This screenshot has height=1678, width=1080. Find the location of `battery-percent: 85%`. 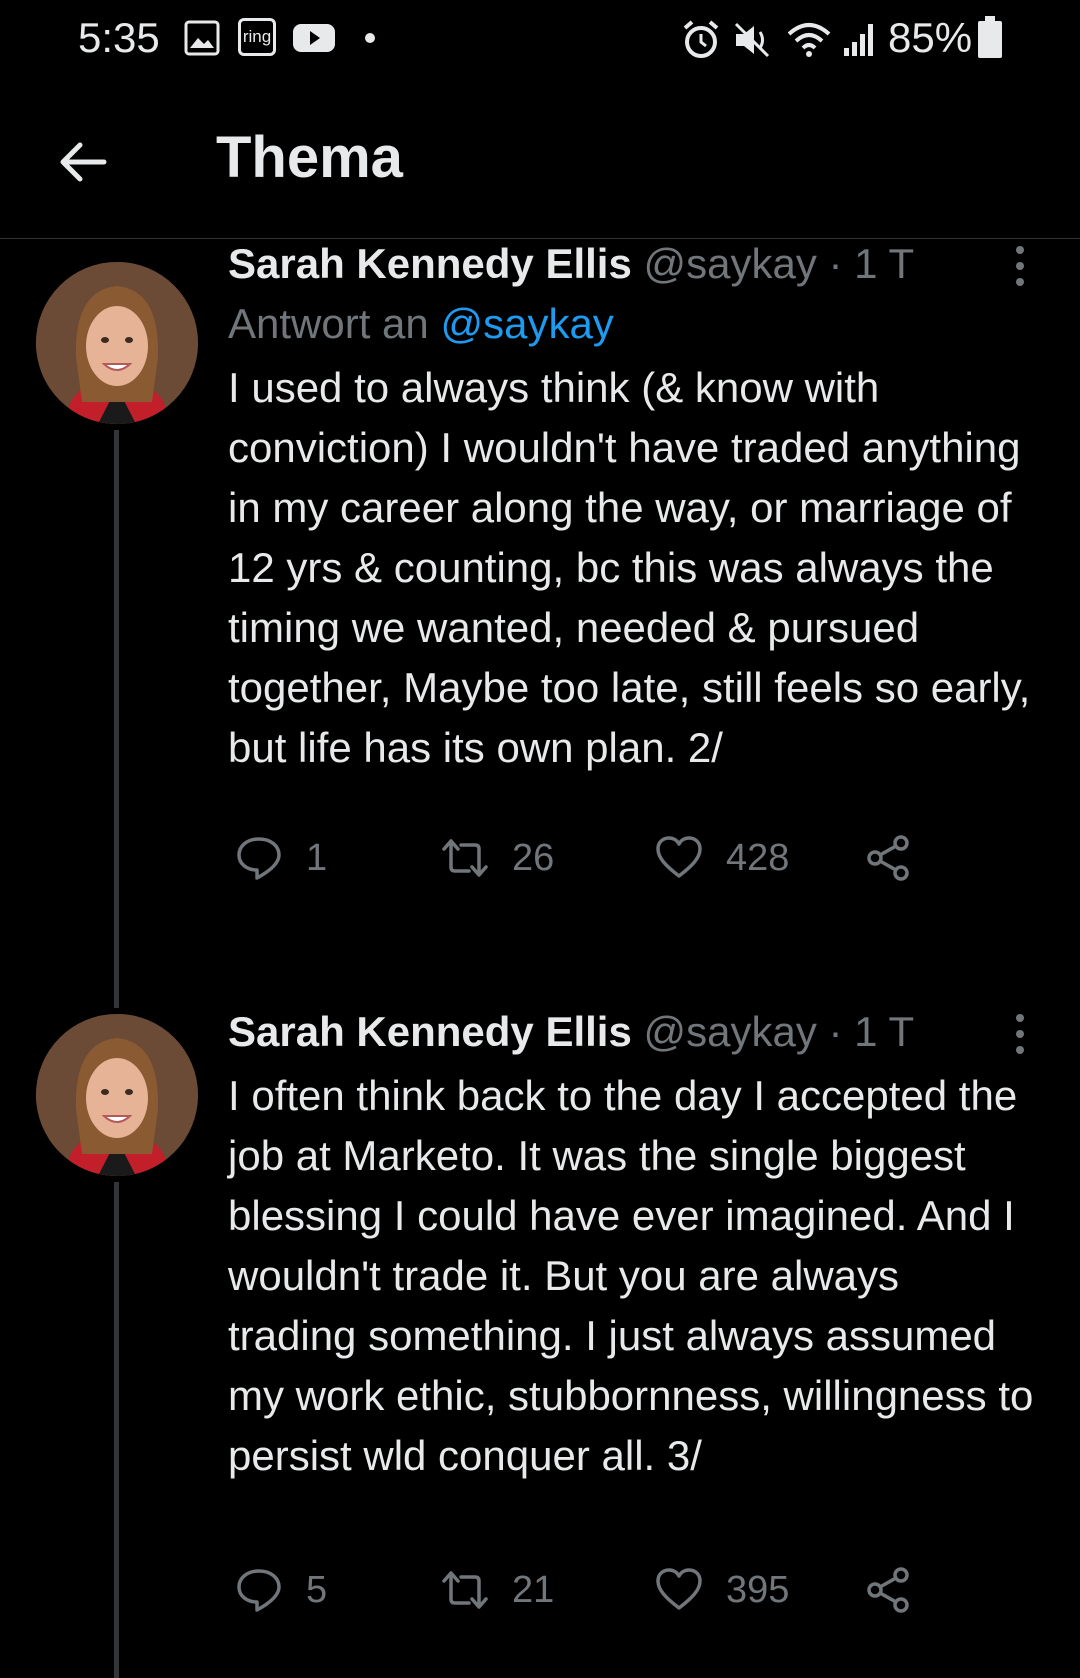

battery-percent: 85% is located at coordinates (930, 37).